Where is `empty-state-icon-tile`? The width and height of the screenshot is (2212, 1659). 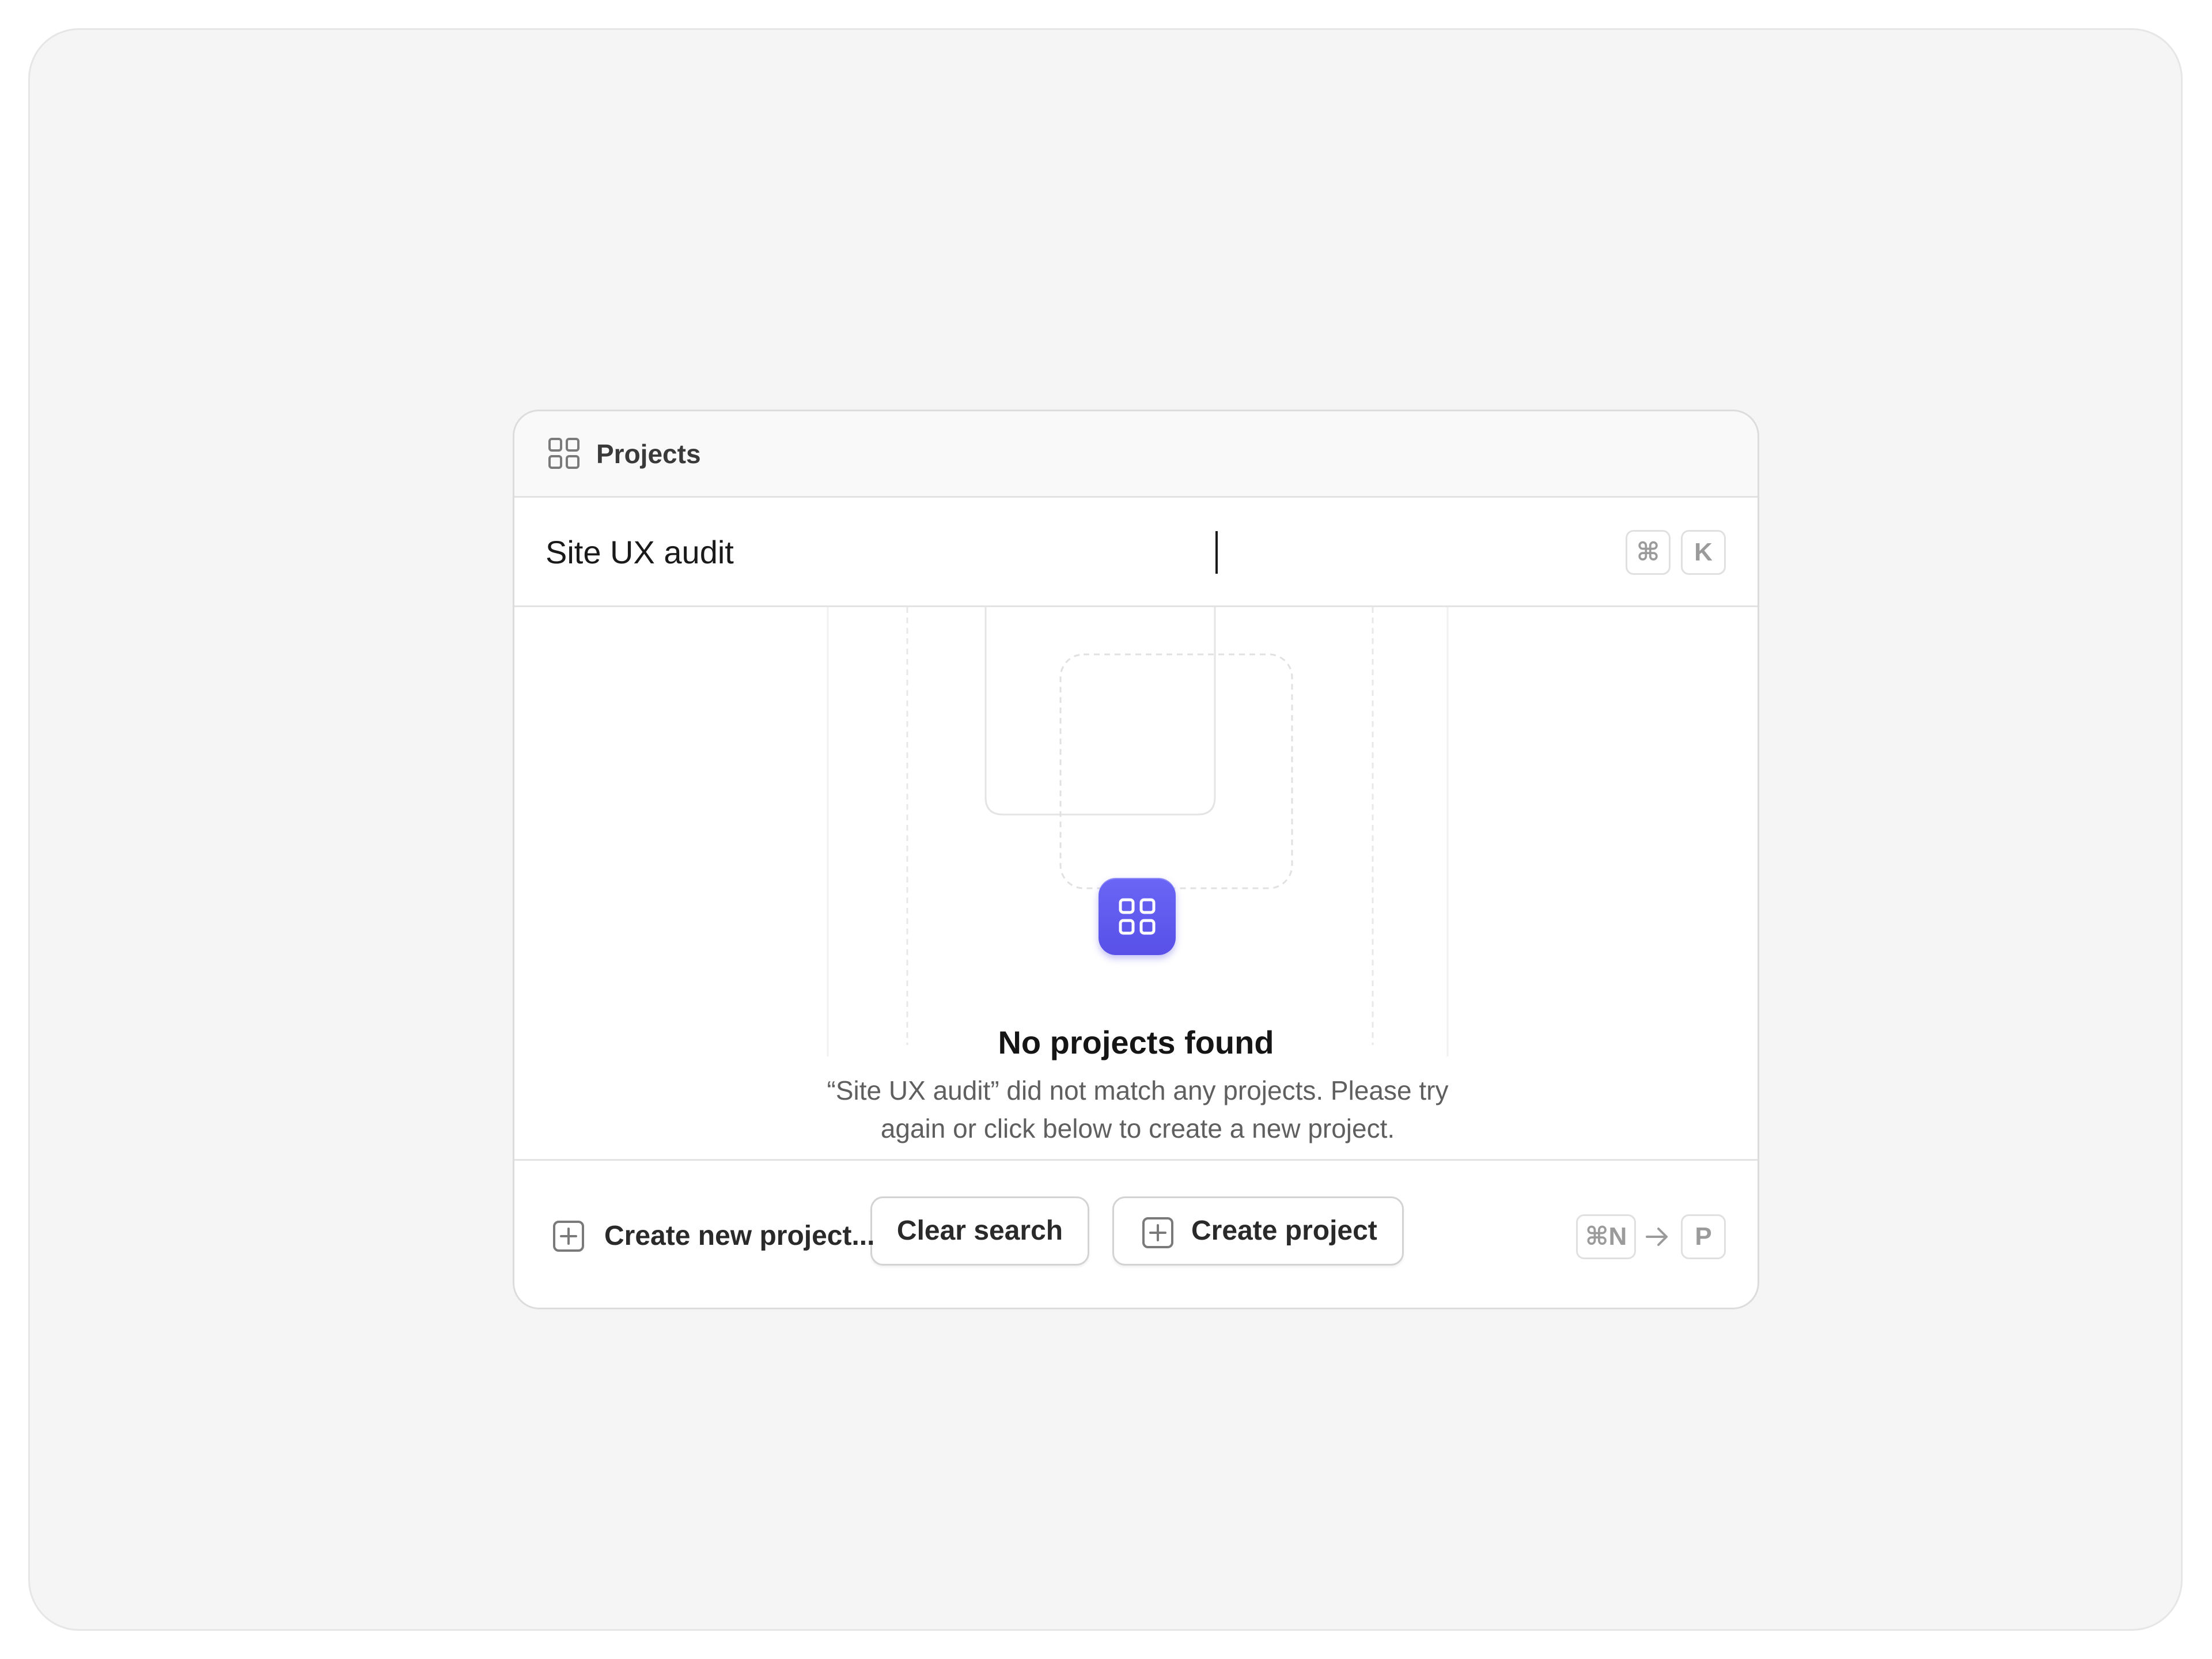 empty-state-icon-tile is located at coordinates (1137, 916).